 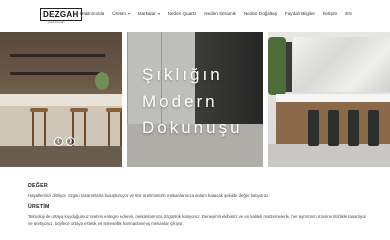 I want to click on nav-item-neden-seramik: Neden Seramik, so click(x=220, y=13).